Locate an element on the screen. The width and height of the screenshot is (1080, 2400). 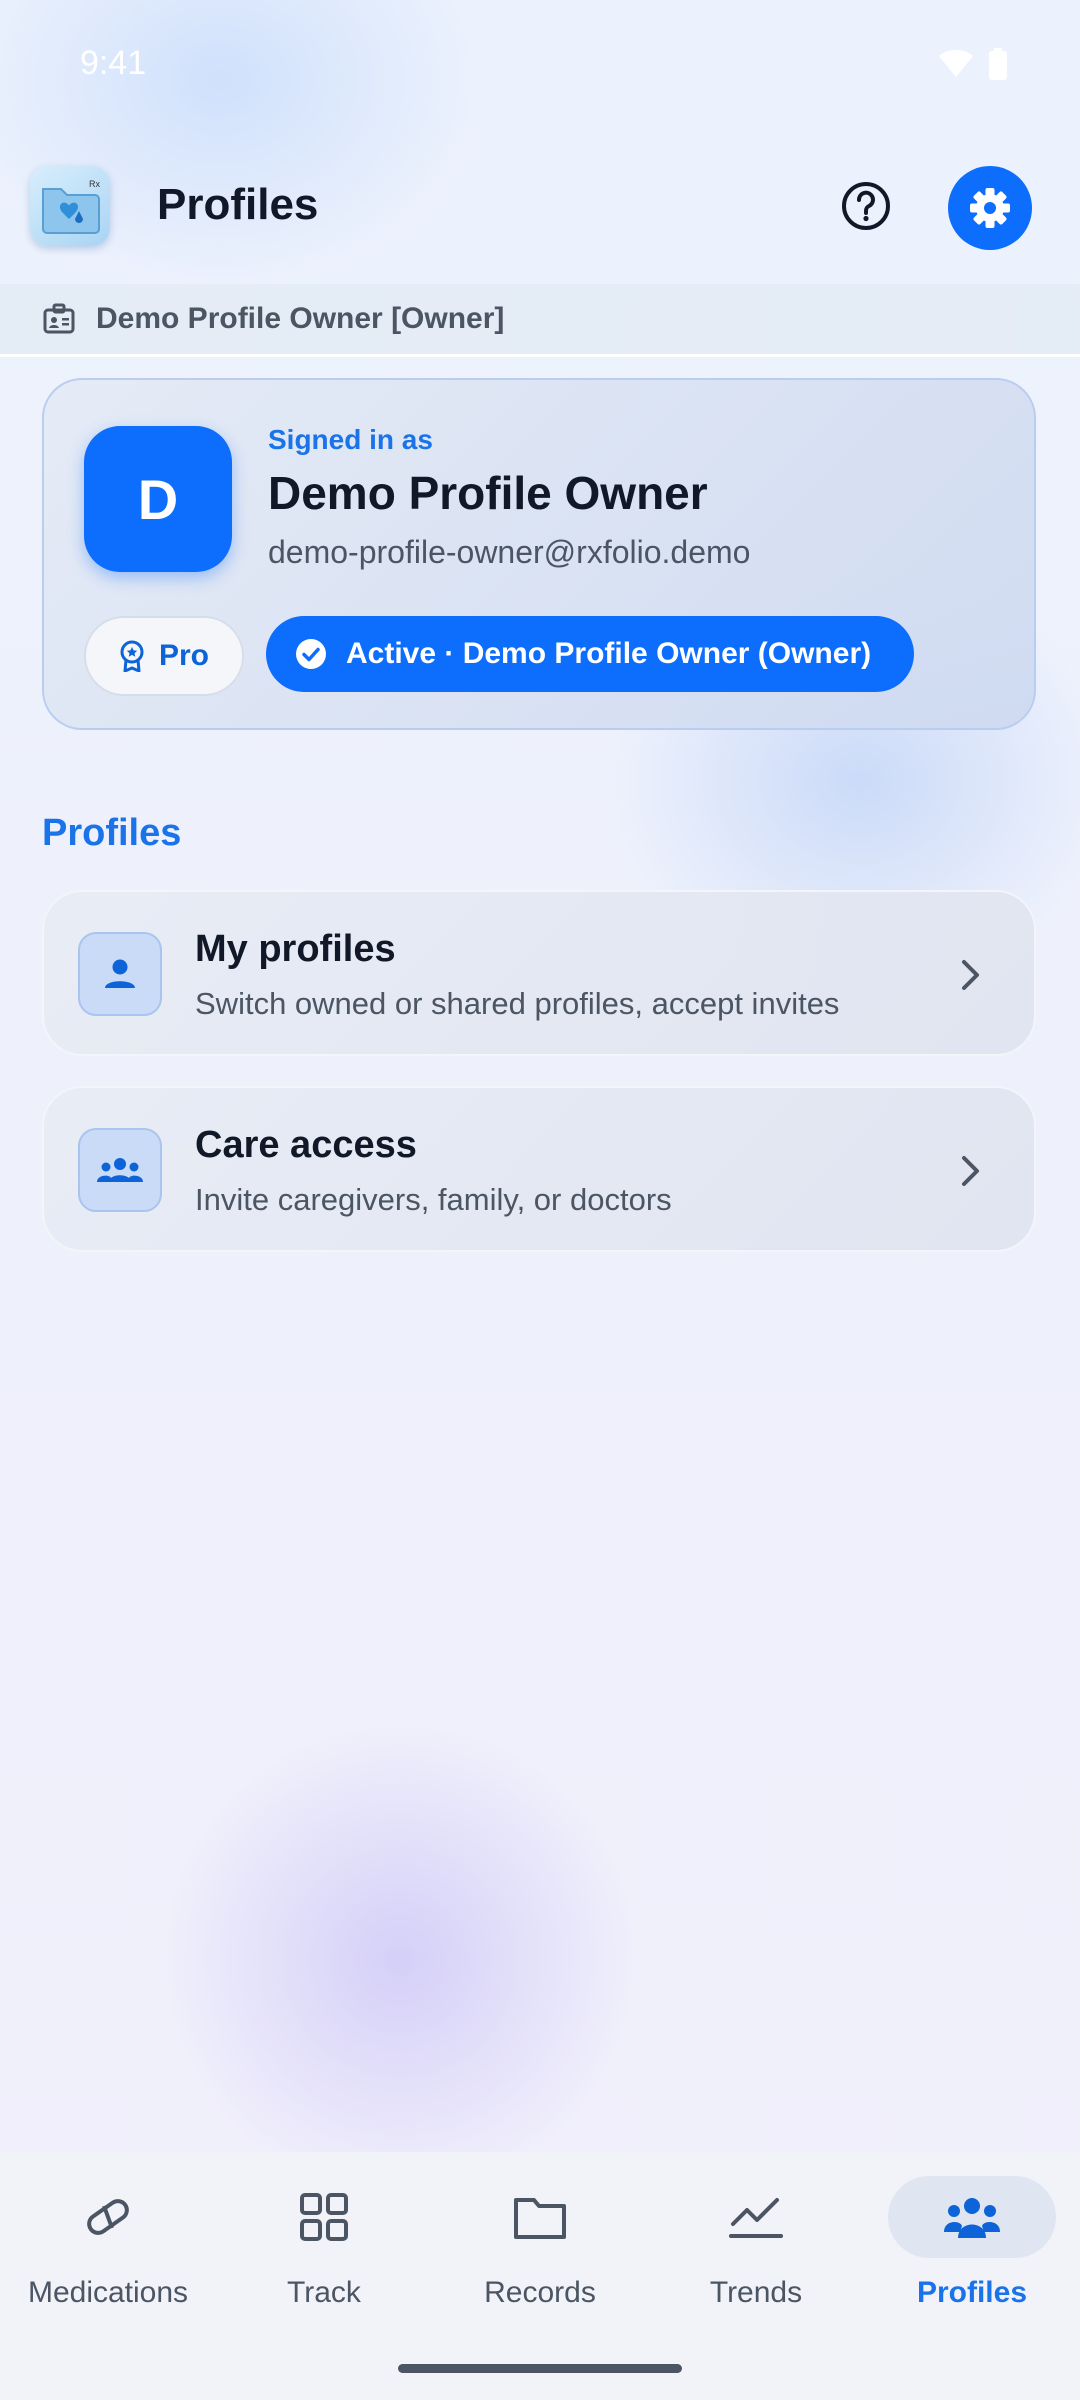
avatar: D is located at coordinates (158, 499).